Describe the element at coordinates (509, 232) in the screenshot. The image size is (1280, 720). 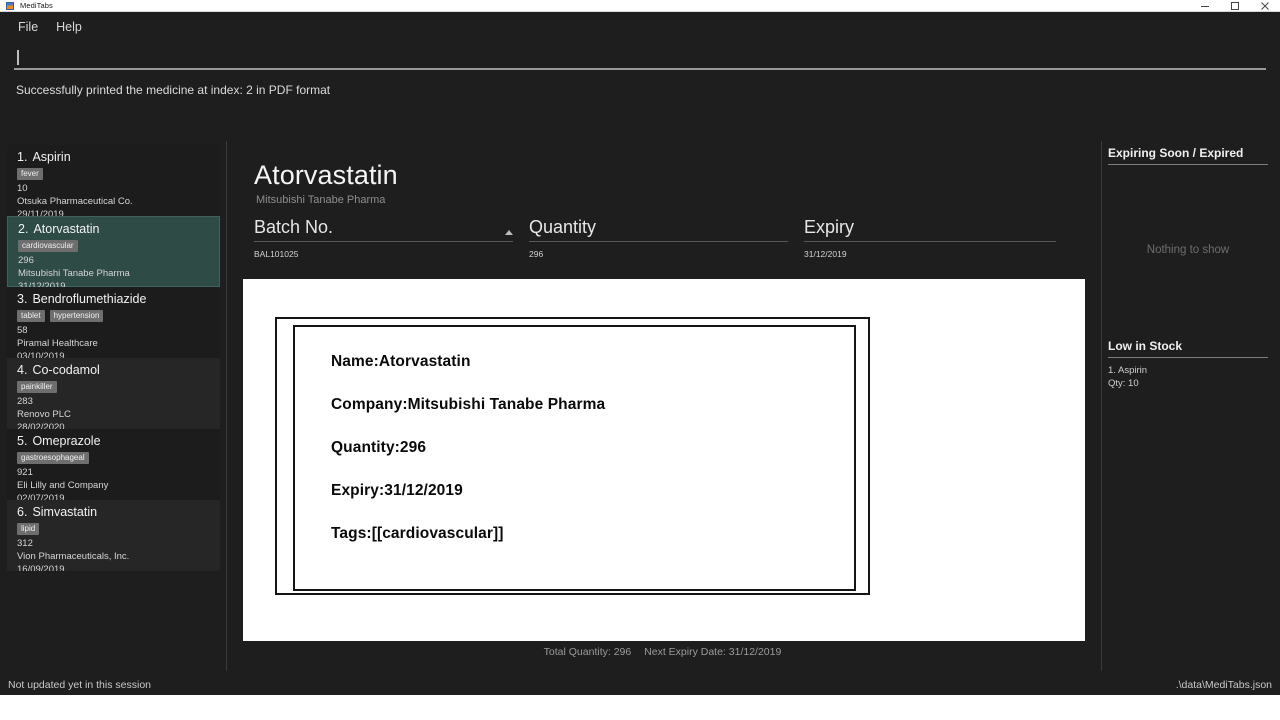
I see `sort-ascending-icon` at that location.